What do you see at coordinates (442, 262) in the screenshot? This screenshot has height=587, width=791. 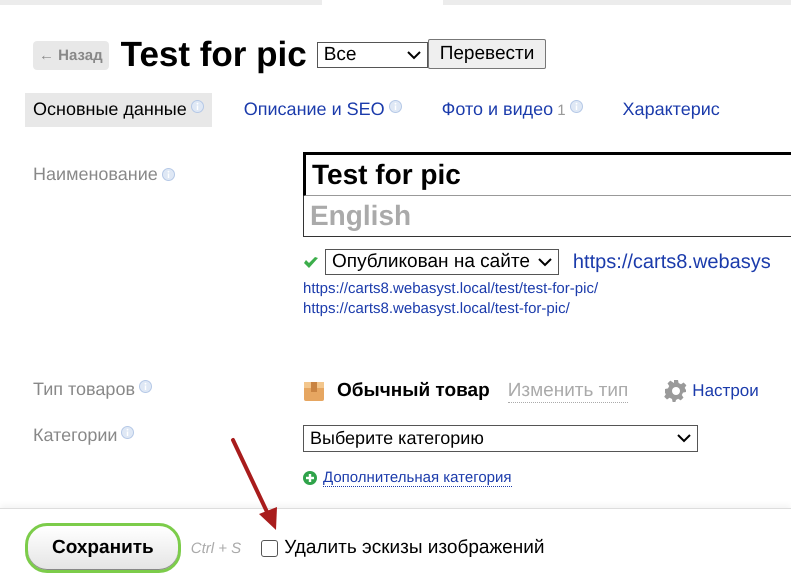 I see `status-select: Опубликован на сайте` at bounding box center [442, 262].